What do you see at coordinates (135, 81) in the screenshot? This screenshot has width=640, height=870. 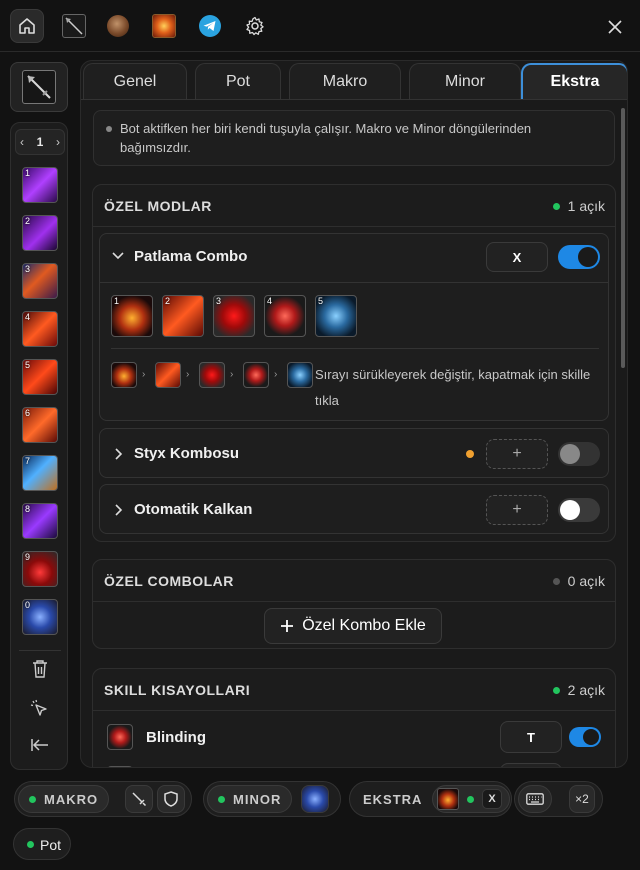 I see `tab-genel: Genel` at bounding box center [135, 81].